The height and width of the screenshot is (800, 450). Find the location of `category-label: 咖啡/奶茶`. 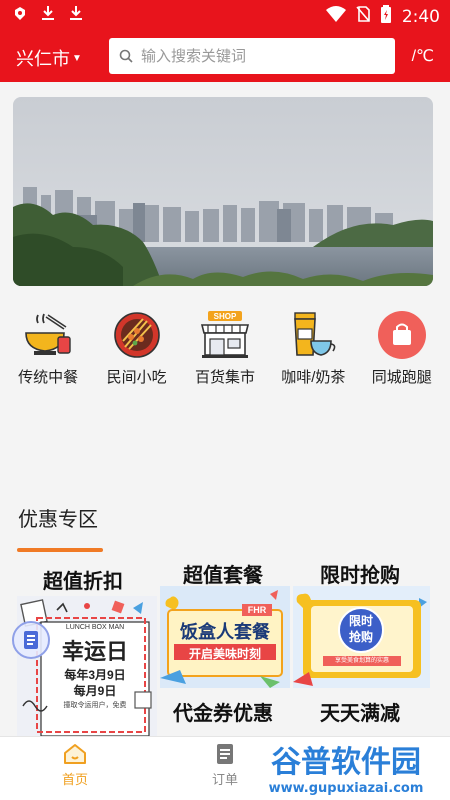

category-label: 咖啡/奶茶 is located at coordinates (313, 377).